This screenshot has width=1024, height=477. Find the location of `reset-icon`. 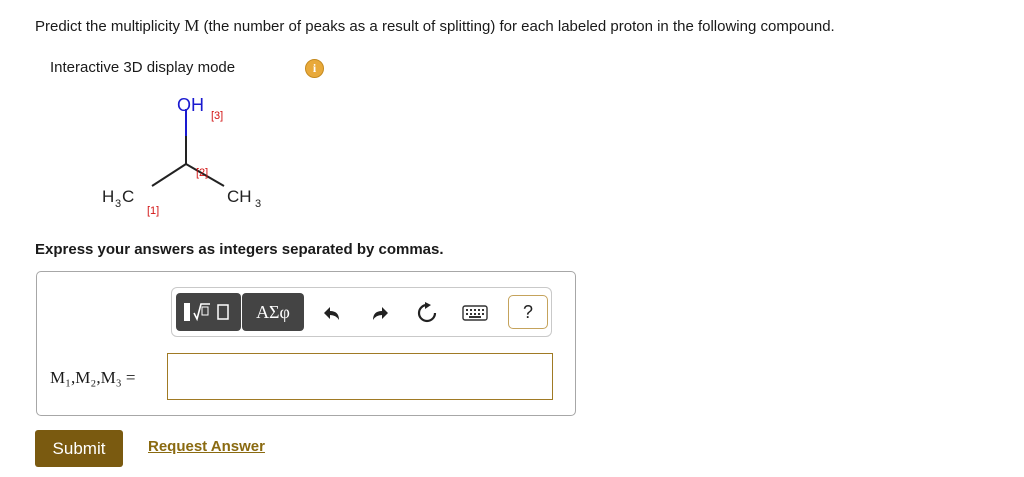

reset-icon is located at coordinates (427, 313).